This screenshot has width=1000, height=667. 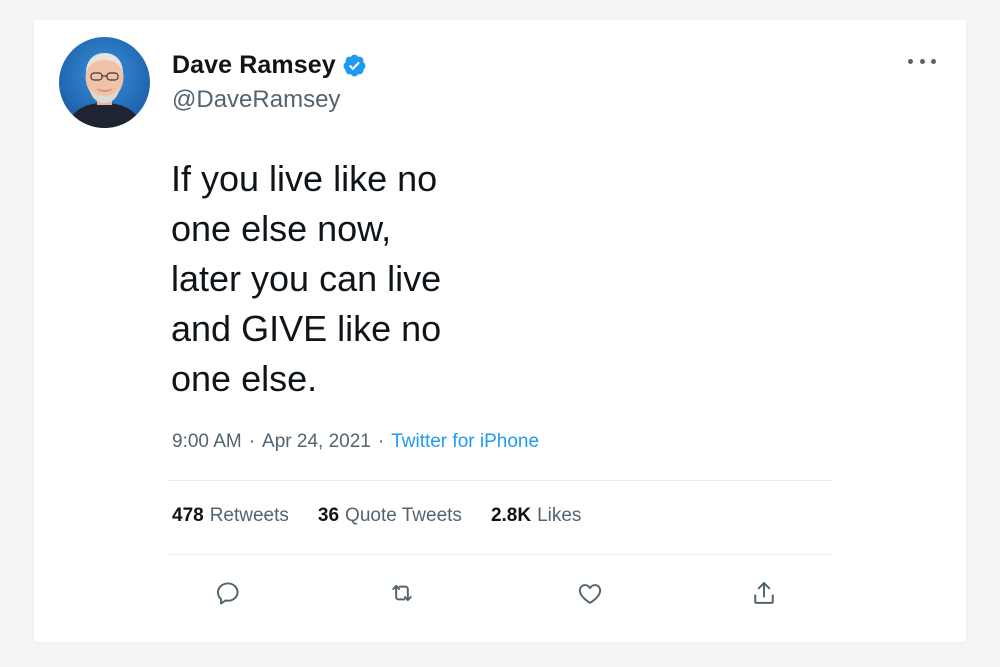 I want to click on reply-icon, so click(x=227, y=593).